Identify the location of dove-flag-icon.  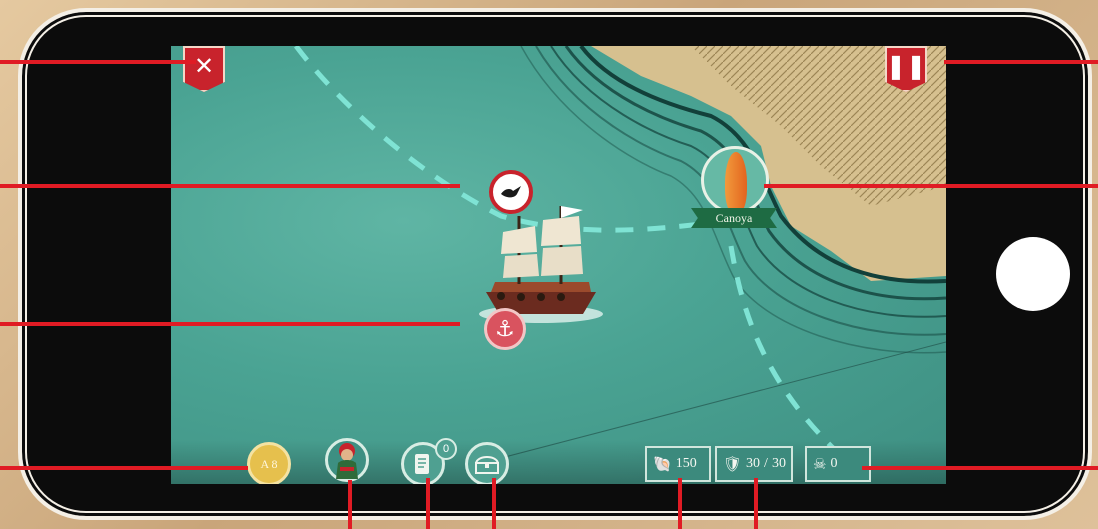
(511, 192).